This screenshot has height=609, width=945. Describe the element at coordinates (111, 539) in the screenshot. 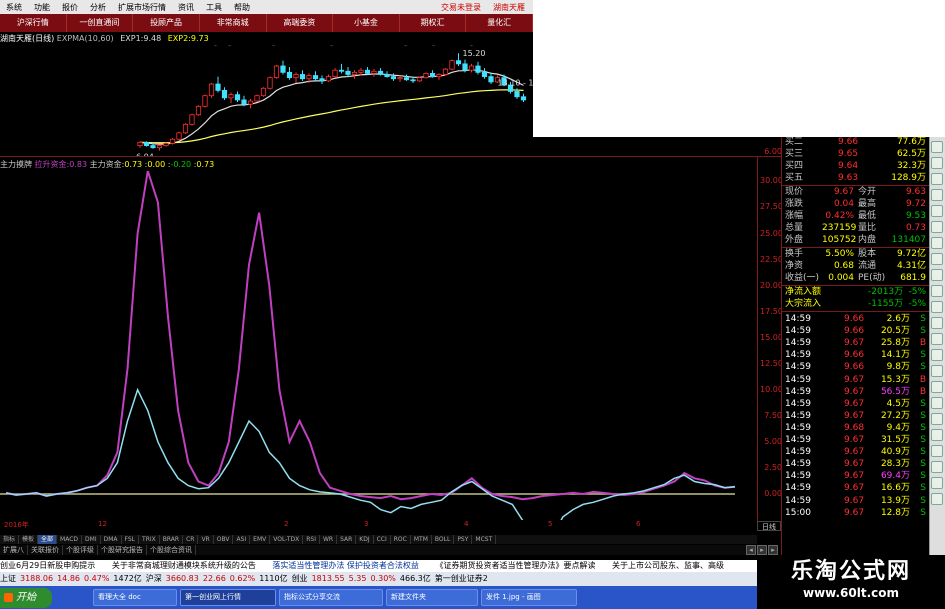

I see `indicator-tab: DMA` at that location.